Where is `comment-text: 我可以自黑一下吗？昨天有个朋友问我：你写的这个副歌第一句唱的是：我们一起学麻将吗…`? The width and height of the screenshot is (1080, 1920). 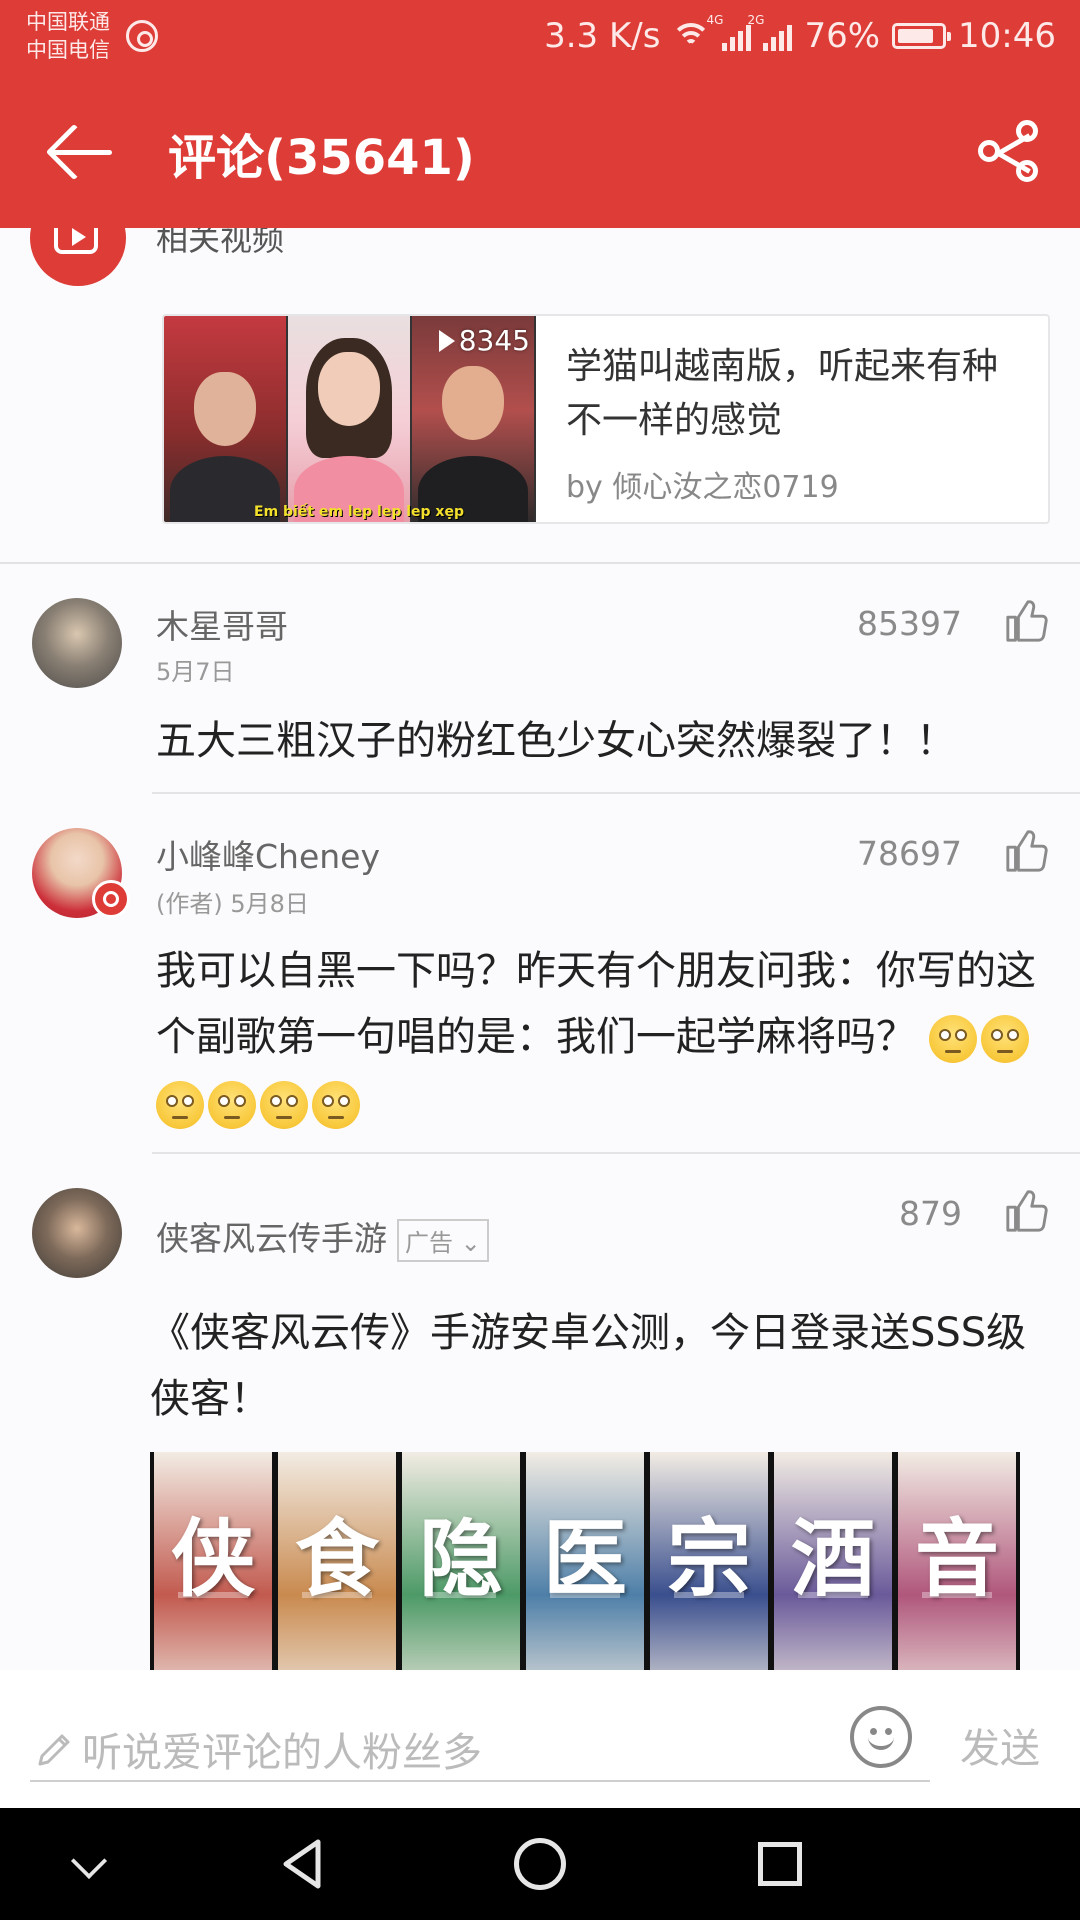 comment-text: 我可以自黑一下吗？昨天有个朋友问我：你写的这个副歌第一句唱的是：我们一起学麻将吗… is located at coordinates (596, 1004).